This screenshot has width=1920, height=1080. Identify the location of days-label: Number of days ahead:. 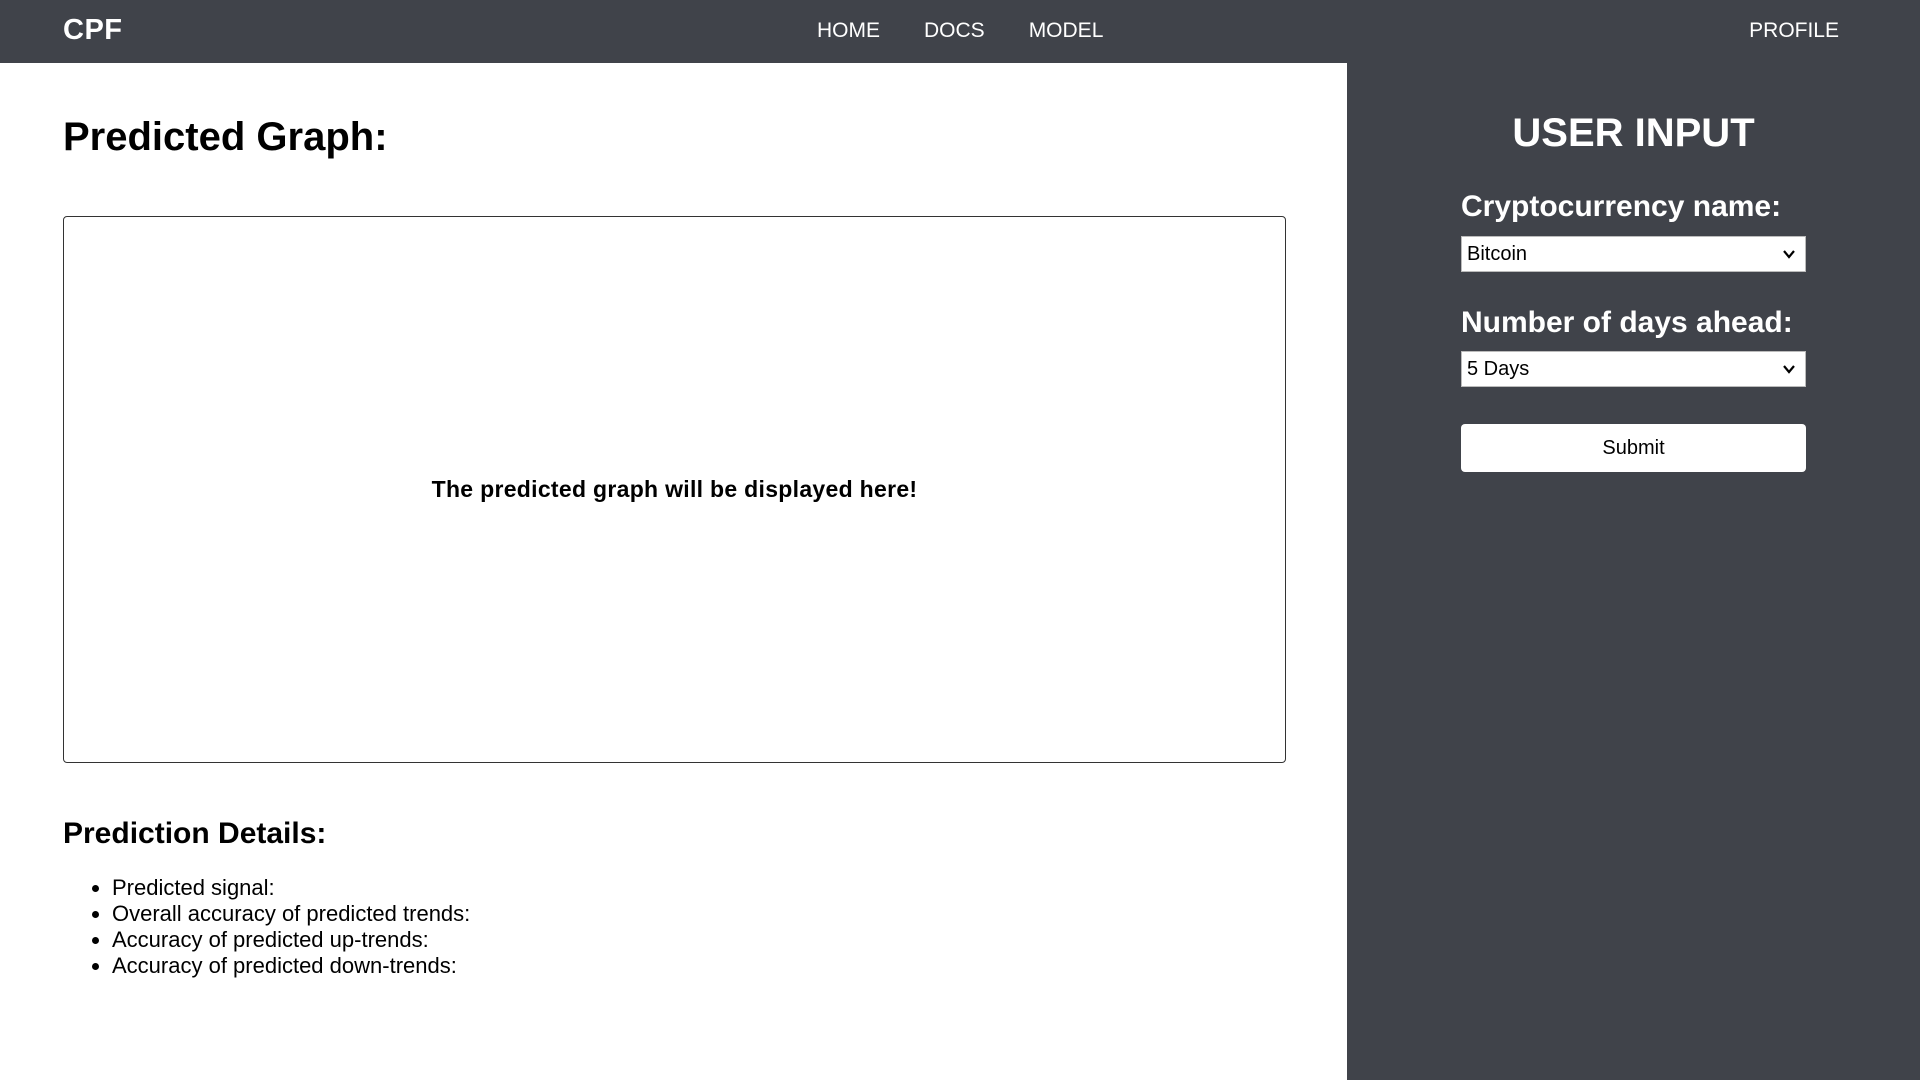
(1627, 322).